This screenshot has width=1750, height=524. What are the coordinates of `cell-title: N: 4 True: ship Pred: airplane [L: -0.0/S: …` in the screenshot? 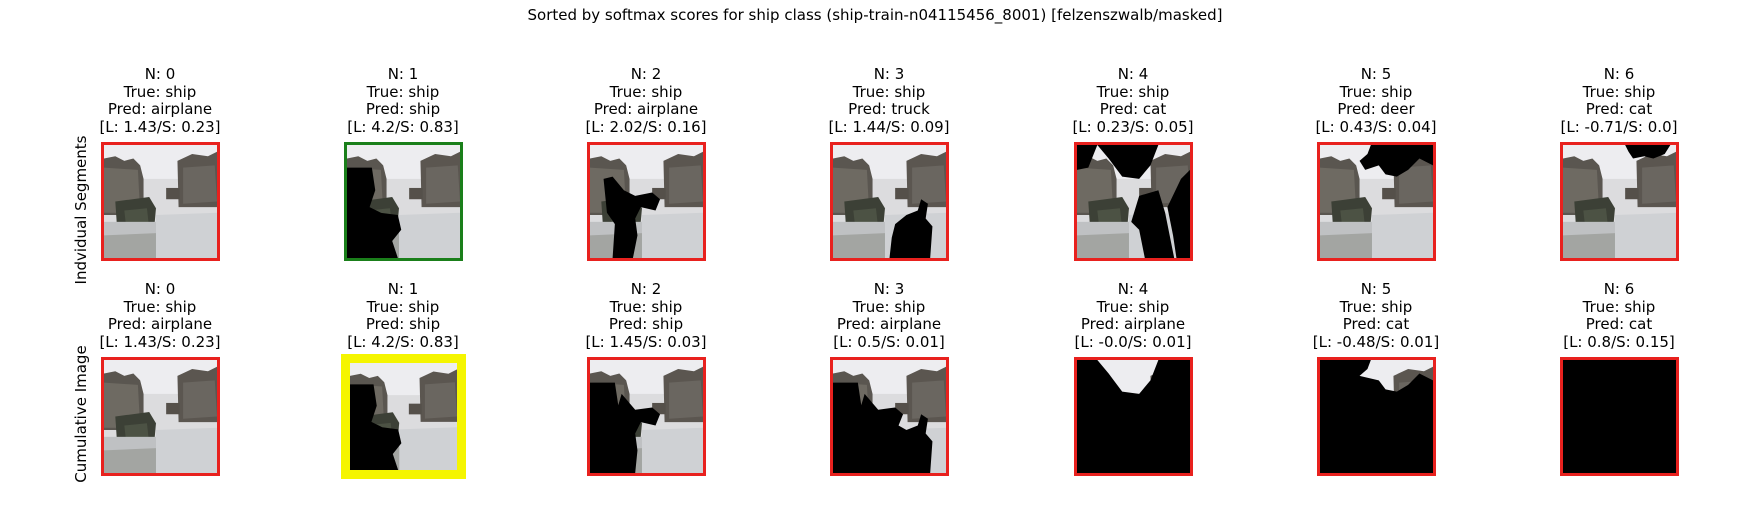 It's located at (1133, 315).